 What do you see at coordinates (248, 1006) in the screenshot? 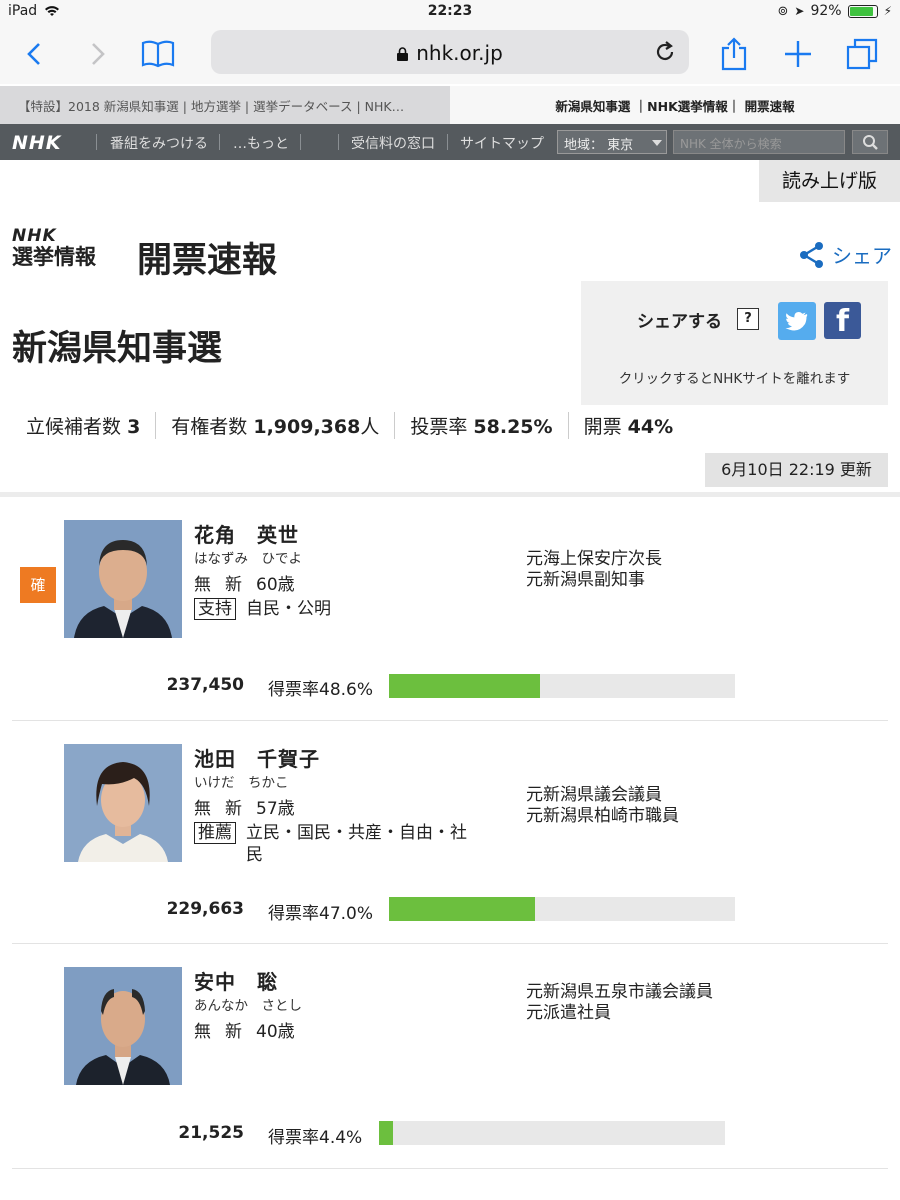
I see `candidate-kana: あんなか さとし` at bounding box center [248, 1006].